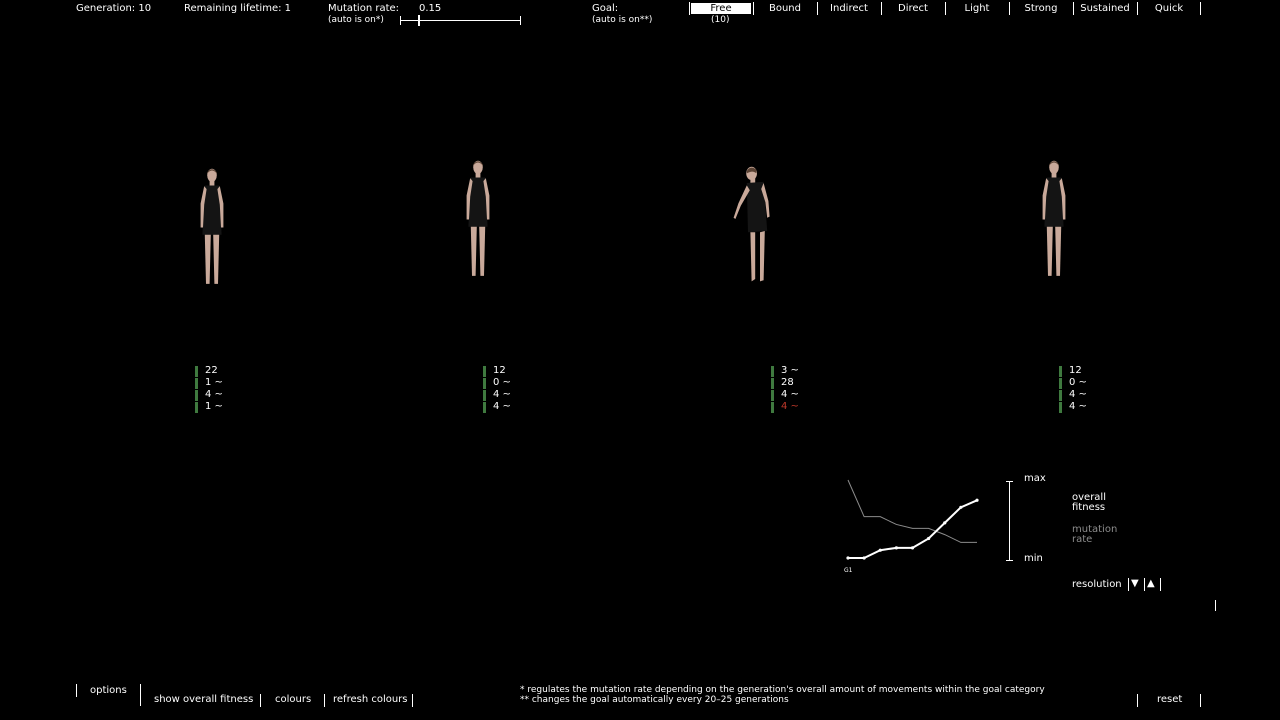 The height and width of the screenshot is (720, 1280). I want to click on goal-count: (10), so click(720, 20).